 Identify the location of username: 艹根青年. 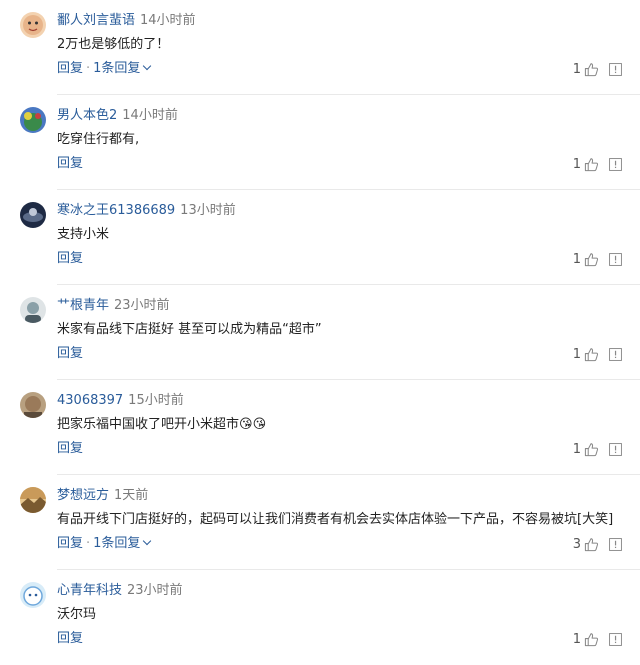
(83, 305).